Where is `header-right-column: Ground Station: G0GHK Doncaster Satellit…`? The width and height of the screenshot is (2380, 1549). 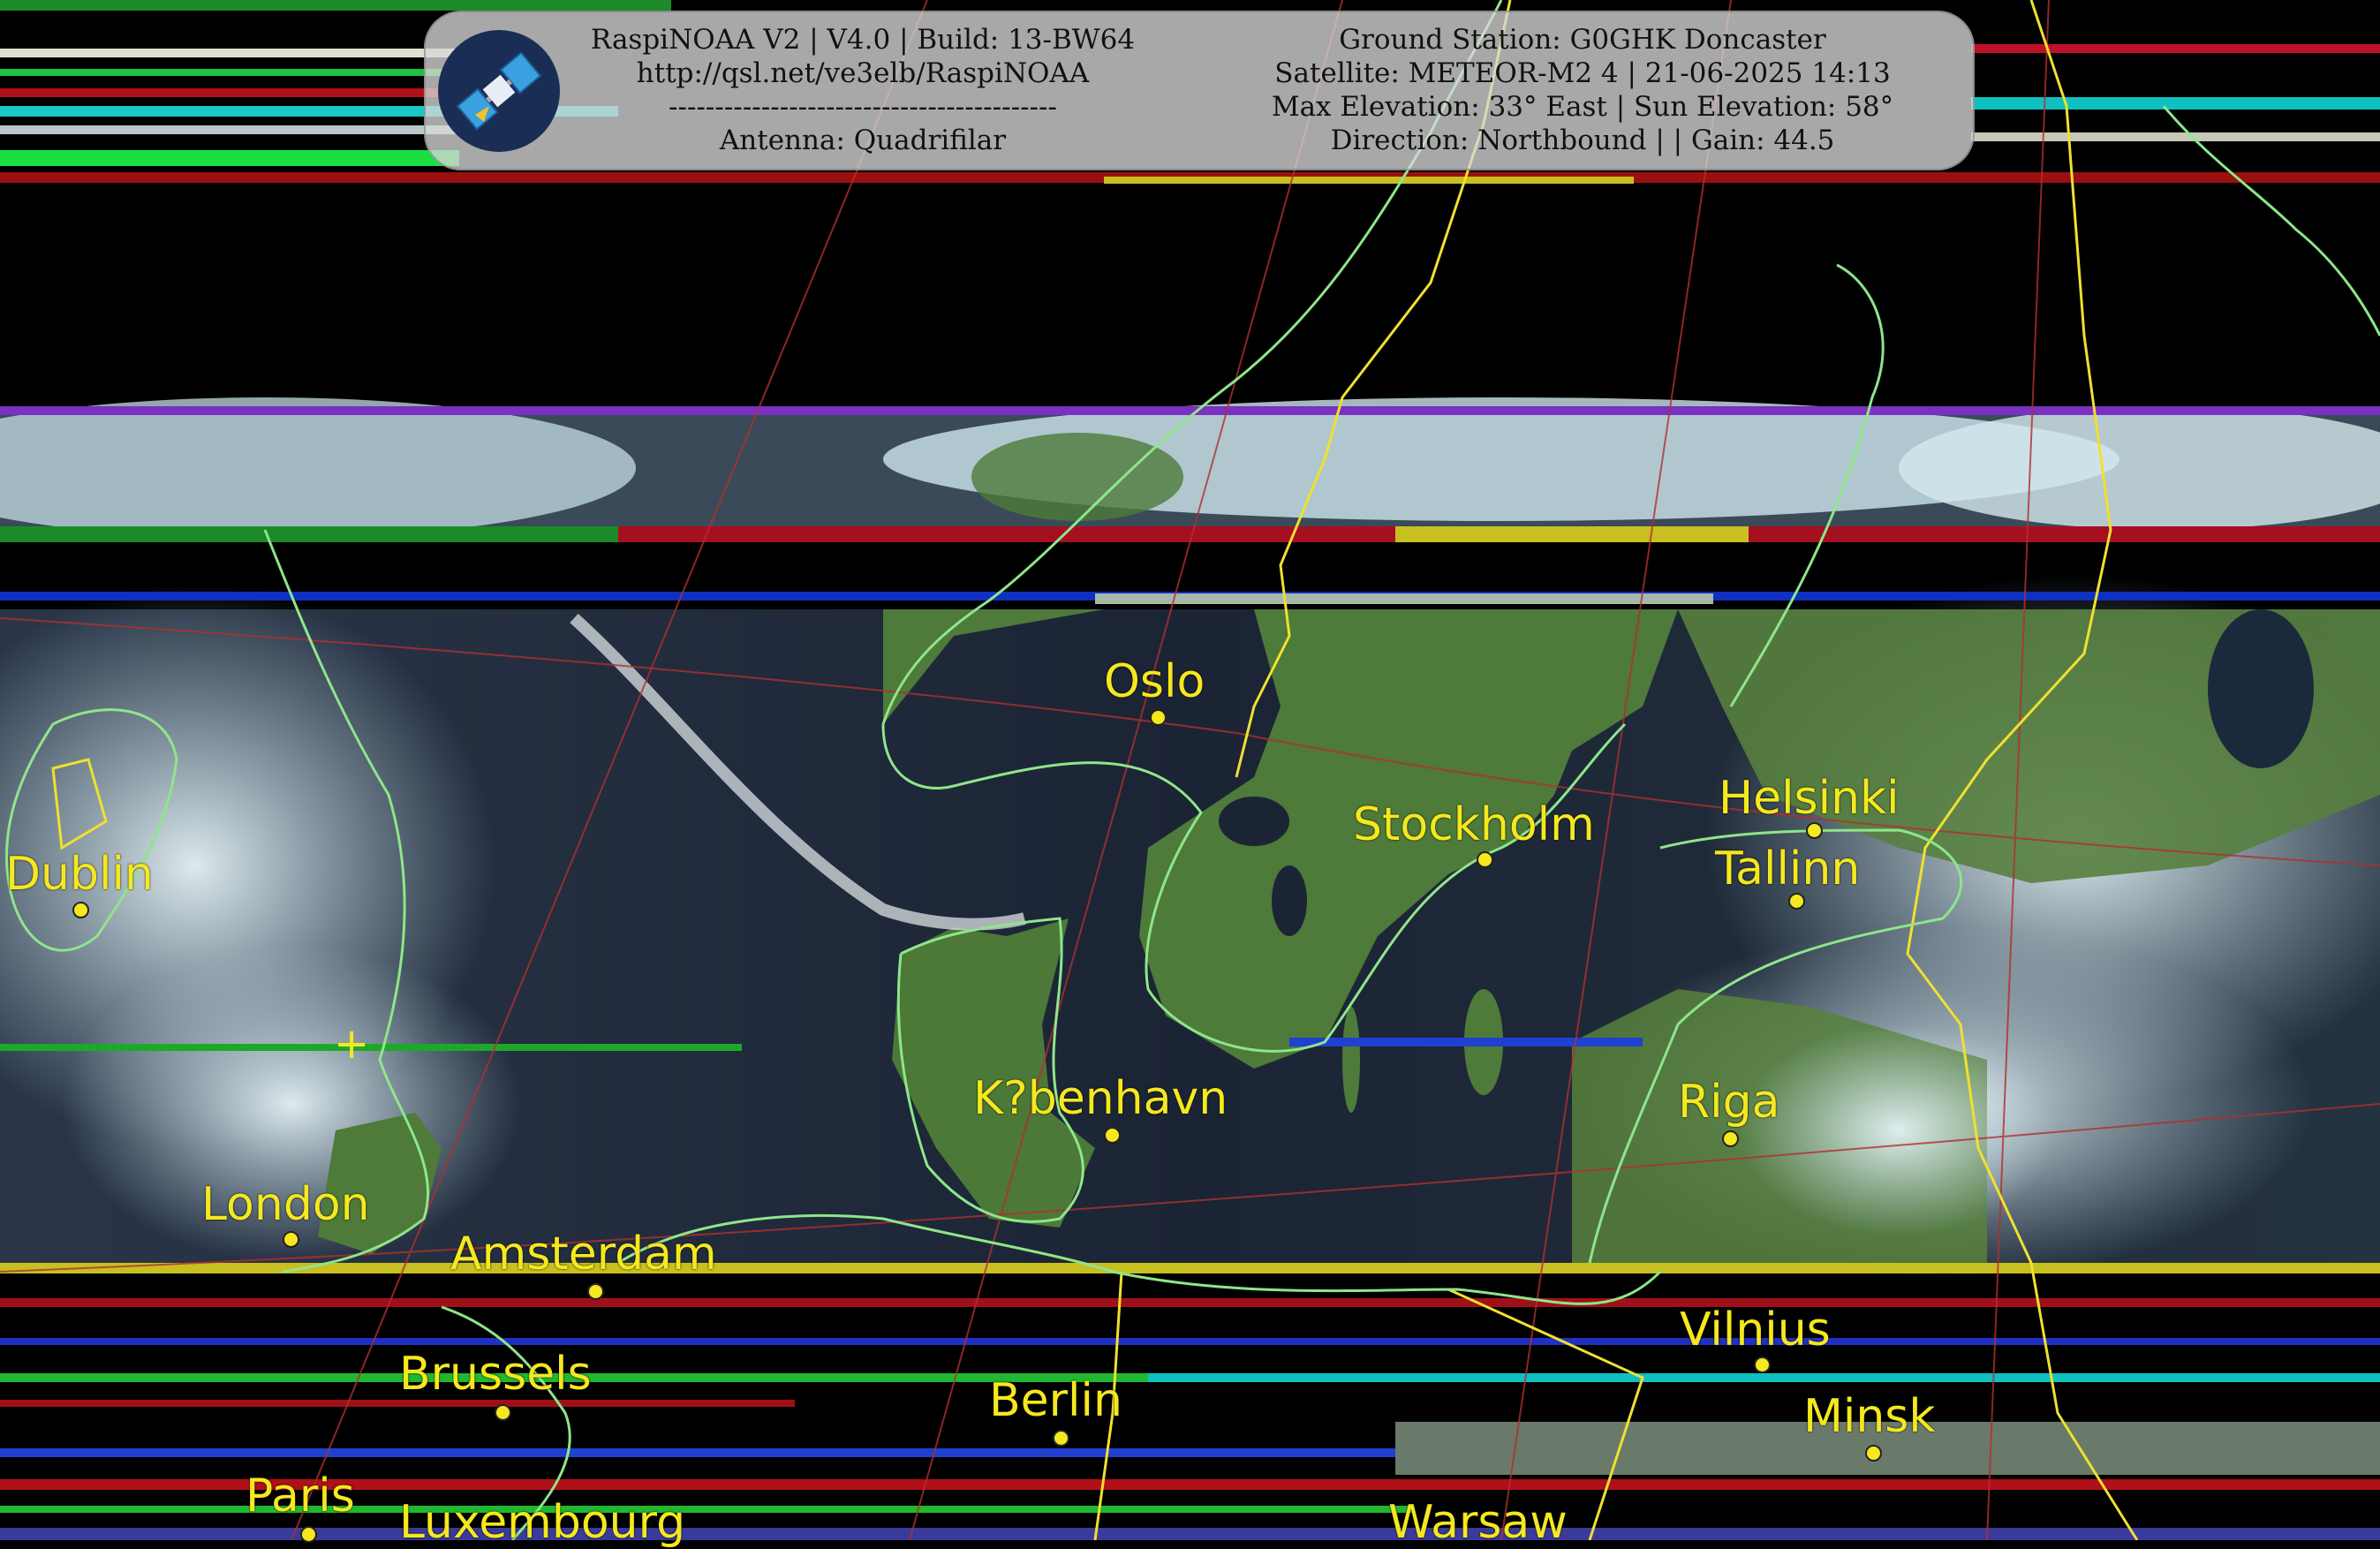 header-right-column: Ground Station: G0GHK Doncaster Satellit… is located at coordinates (1582, 90).